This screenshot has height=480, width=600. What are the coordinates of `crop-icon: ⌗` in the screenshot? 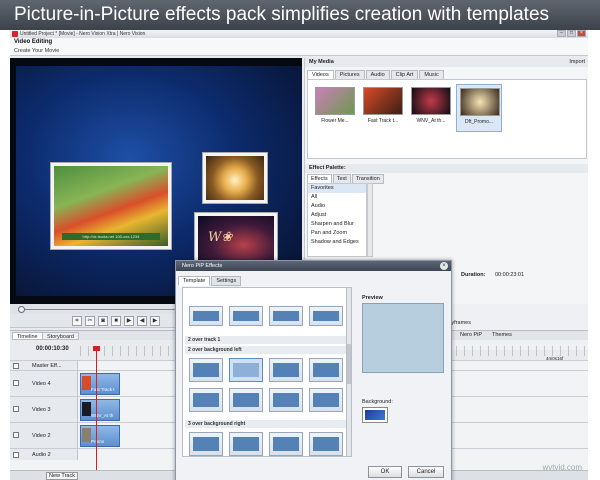 It's located at (77, 321).